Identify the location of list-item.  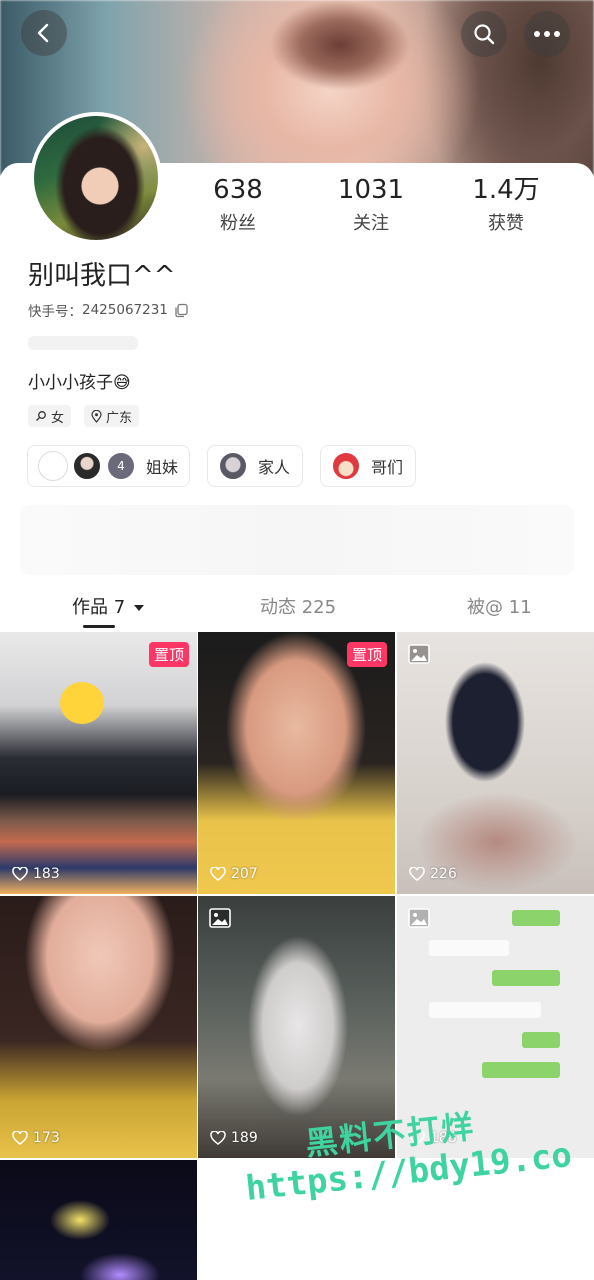
(98, 1220).